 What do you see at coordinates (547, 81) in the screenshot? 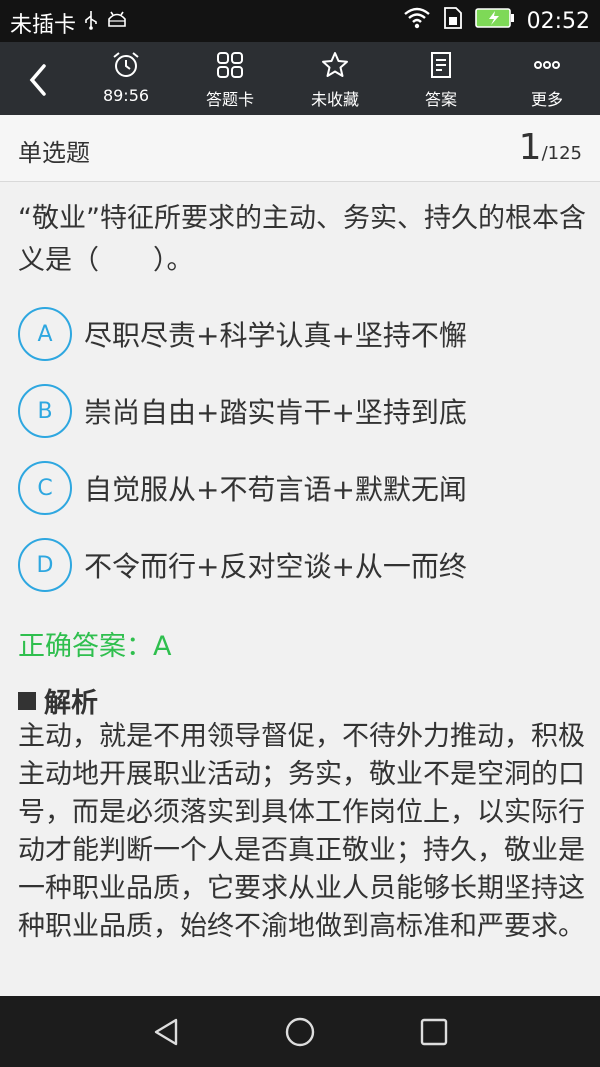
I see `more-button: 更多` at bounding box center [547, 81].